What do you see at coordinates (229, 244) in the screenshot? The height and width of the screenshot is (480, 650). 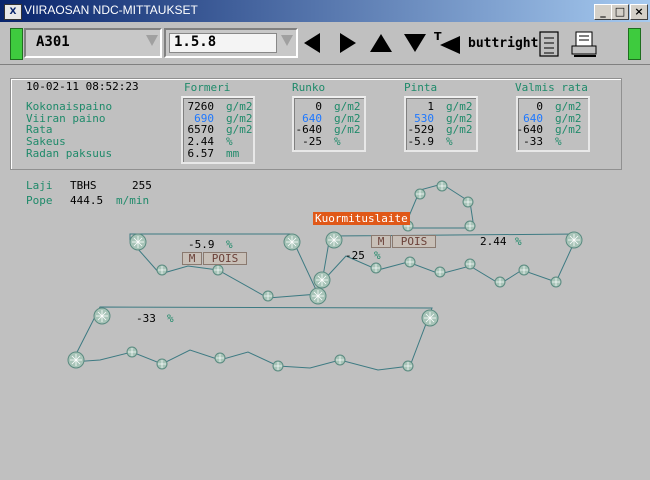 I see `upper-left-unit: %` at bounding box center [229, 244].